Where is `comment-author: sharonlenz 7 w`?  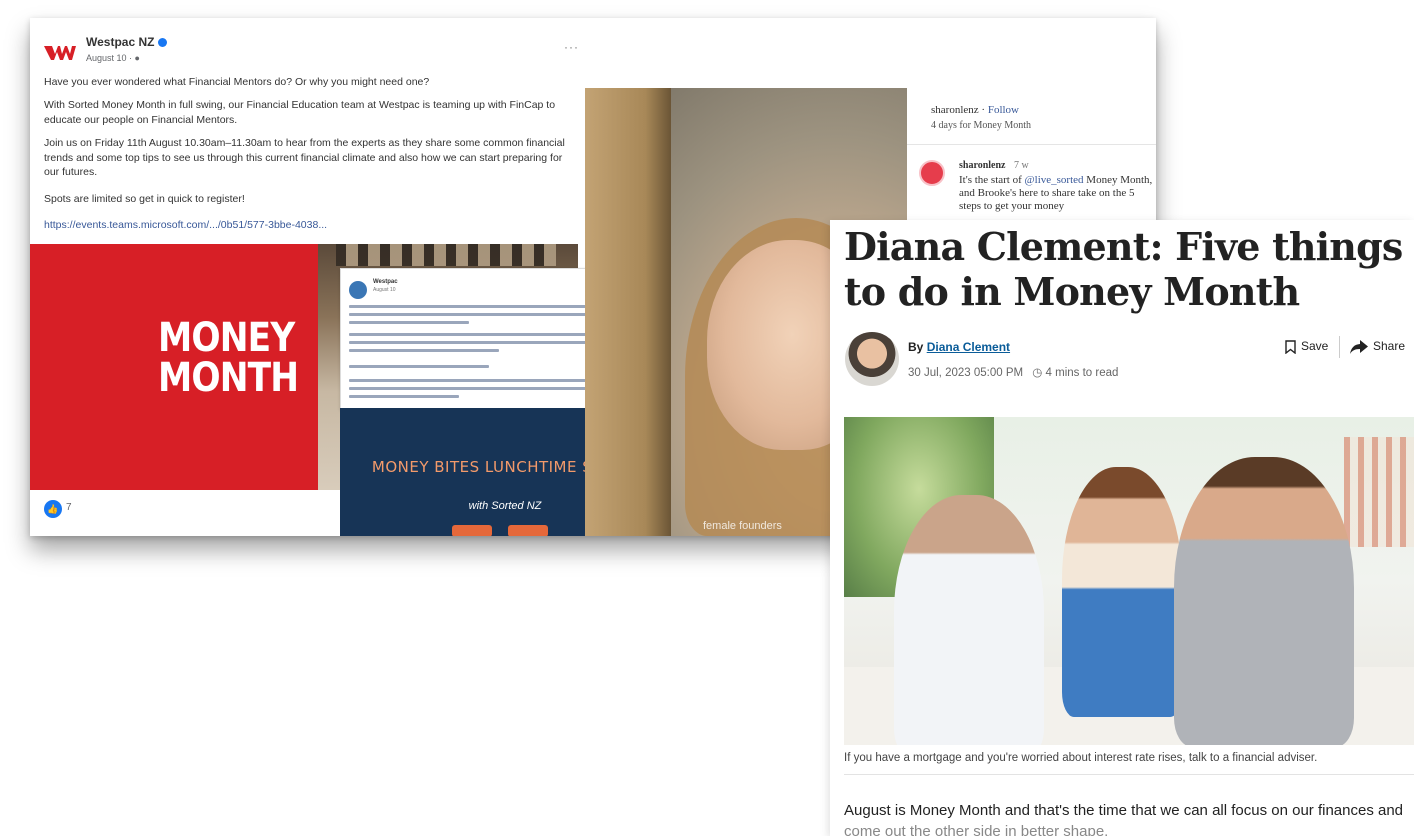 comment-author: sharonlenz 7 w is located at coordinates (994, 165).